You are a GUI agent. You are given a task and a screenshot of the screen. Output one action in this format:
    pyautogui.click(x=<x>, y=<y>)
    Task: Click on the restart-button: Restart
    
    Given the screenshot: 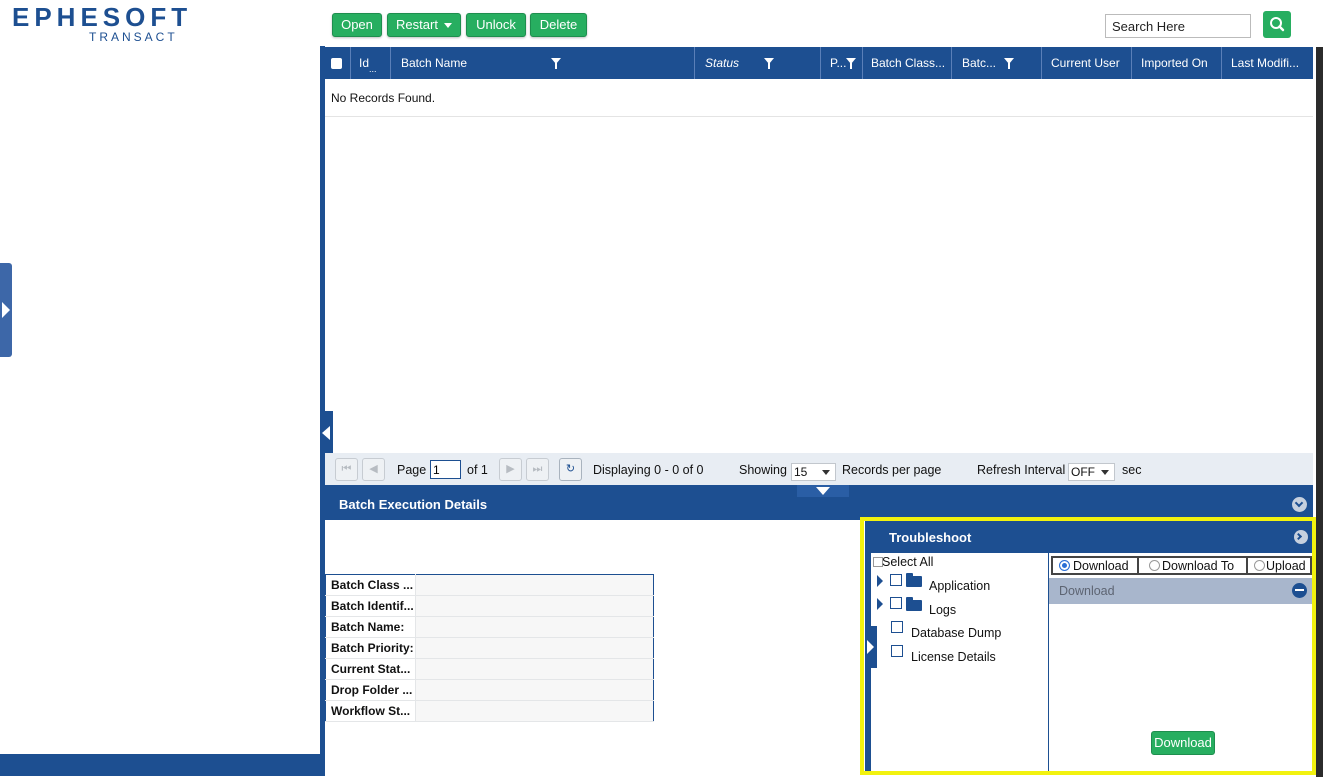 What is the action you would take?
    pyautogui.click(x=424, y=25)
    